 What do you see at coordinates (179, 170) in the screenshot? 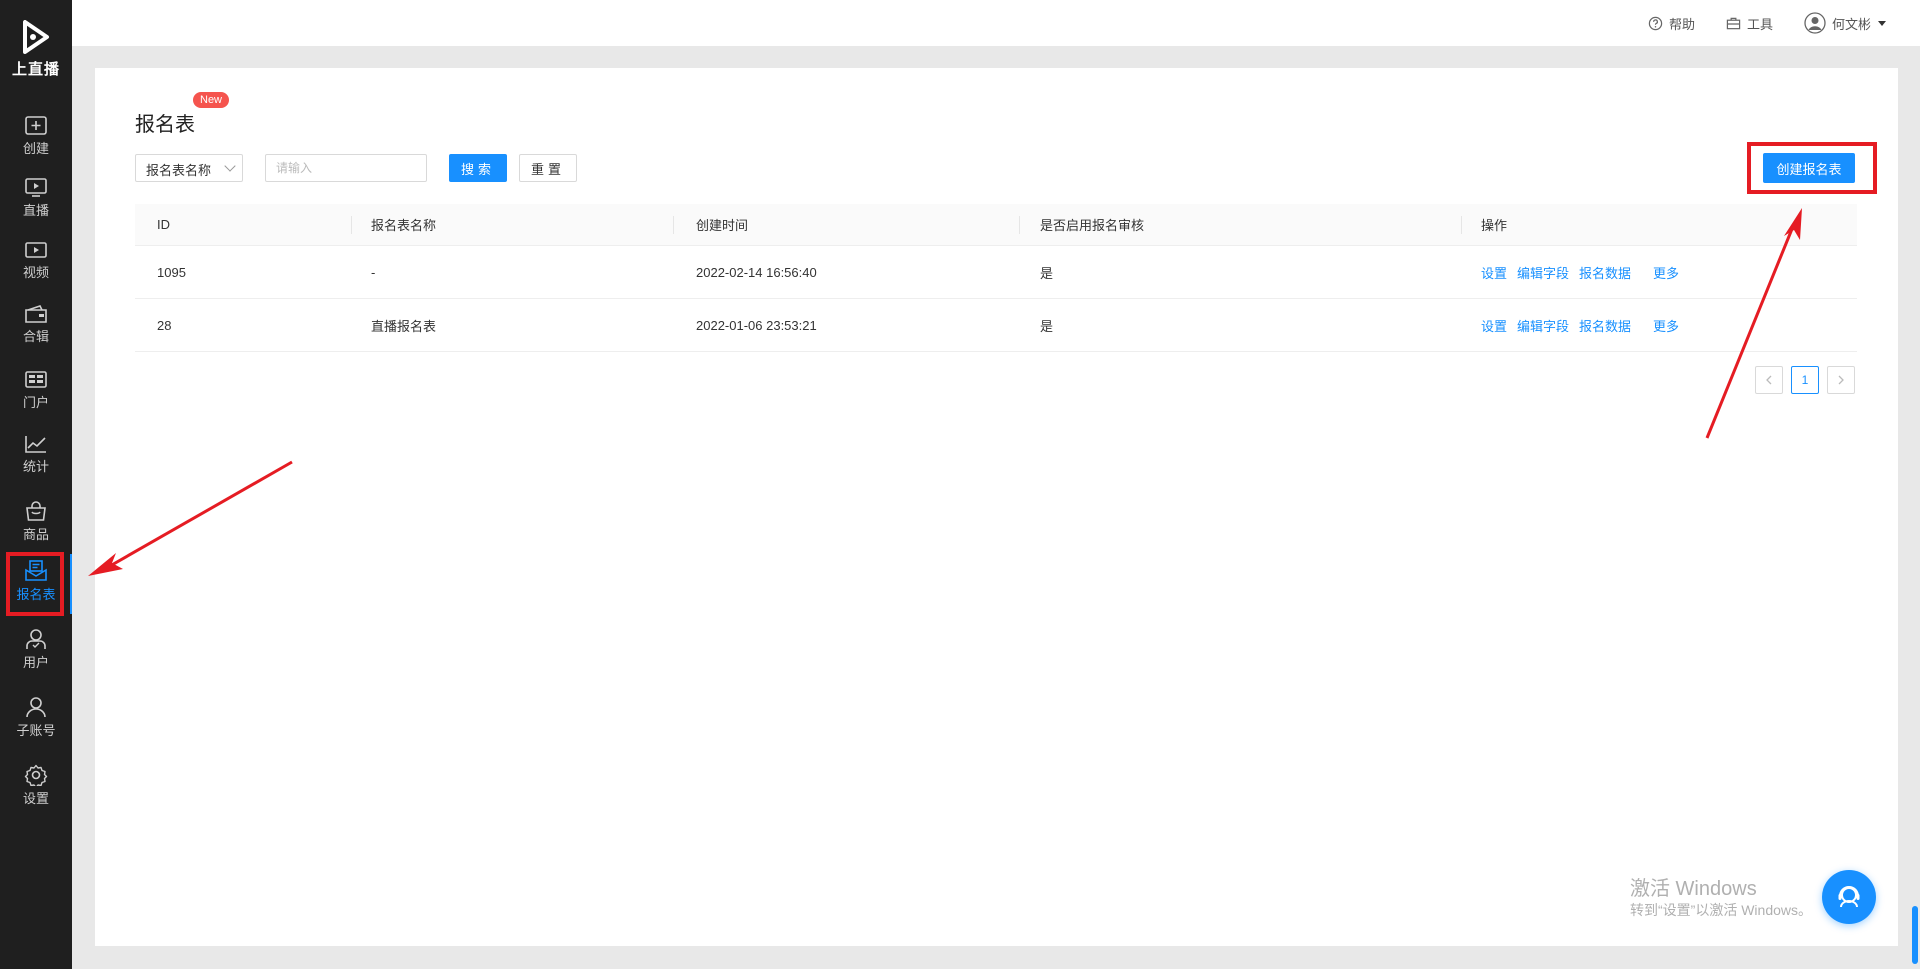
I see `filter-select-value: 报名表名称` at bounding box center [179, 170].